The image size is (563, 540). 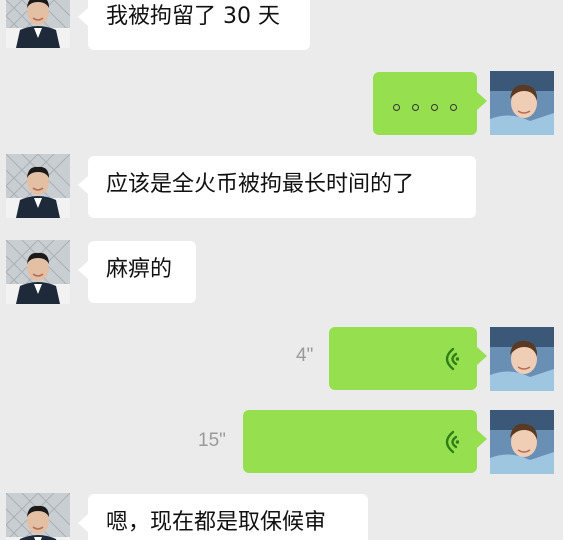 I want to click on message-bubble-incoming: 麻痹的, so click(x=137, y=272).